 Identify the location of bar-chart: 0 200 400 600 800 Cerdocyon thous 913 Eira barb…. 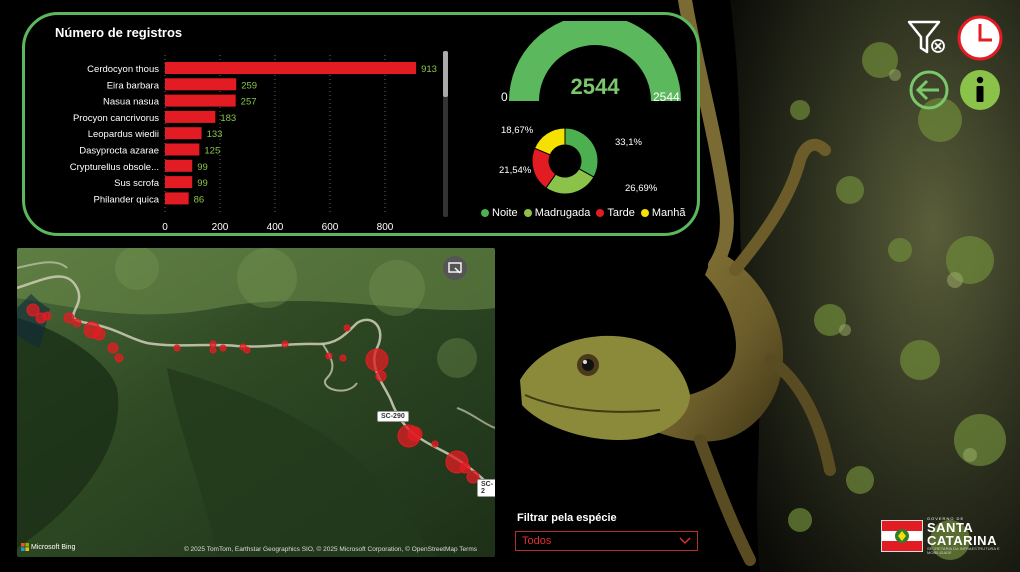
(253, 144).